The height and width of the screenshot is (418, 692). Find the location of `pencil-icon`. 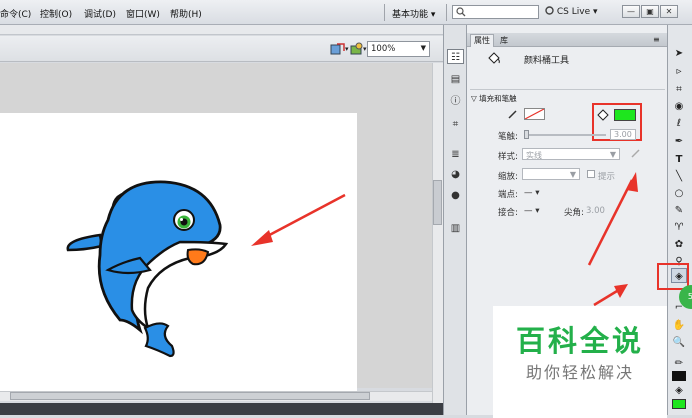

pencil-icon is located at coordinates (512, 114).